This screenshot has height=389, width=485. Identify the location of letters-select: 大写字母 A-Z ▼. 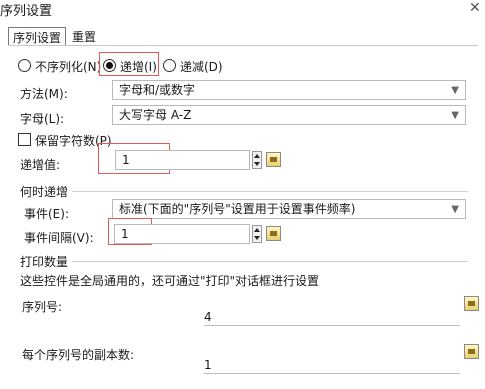
(289, 115).